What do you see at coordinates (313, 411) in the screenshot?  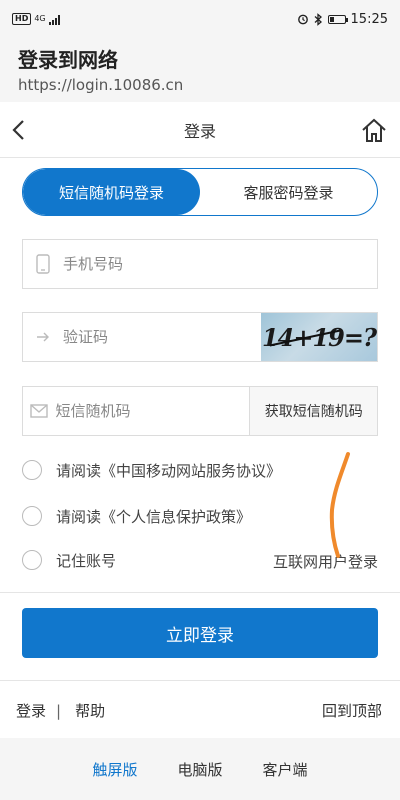 I see `get-sms-code-button: 获取短信随机码` at bounding box center [313, 411].